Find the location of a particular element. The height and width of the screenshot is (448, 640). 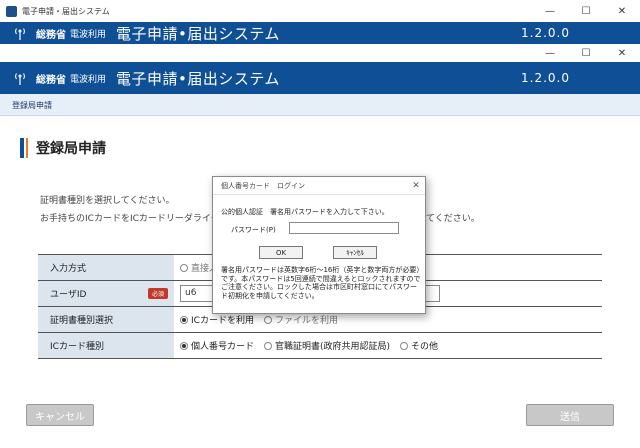

send-button: 送信 is located at coordinates (570, 415).